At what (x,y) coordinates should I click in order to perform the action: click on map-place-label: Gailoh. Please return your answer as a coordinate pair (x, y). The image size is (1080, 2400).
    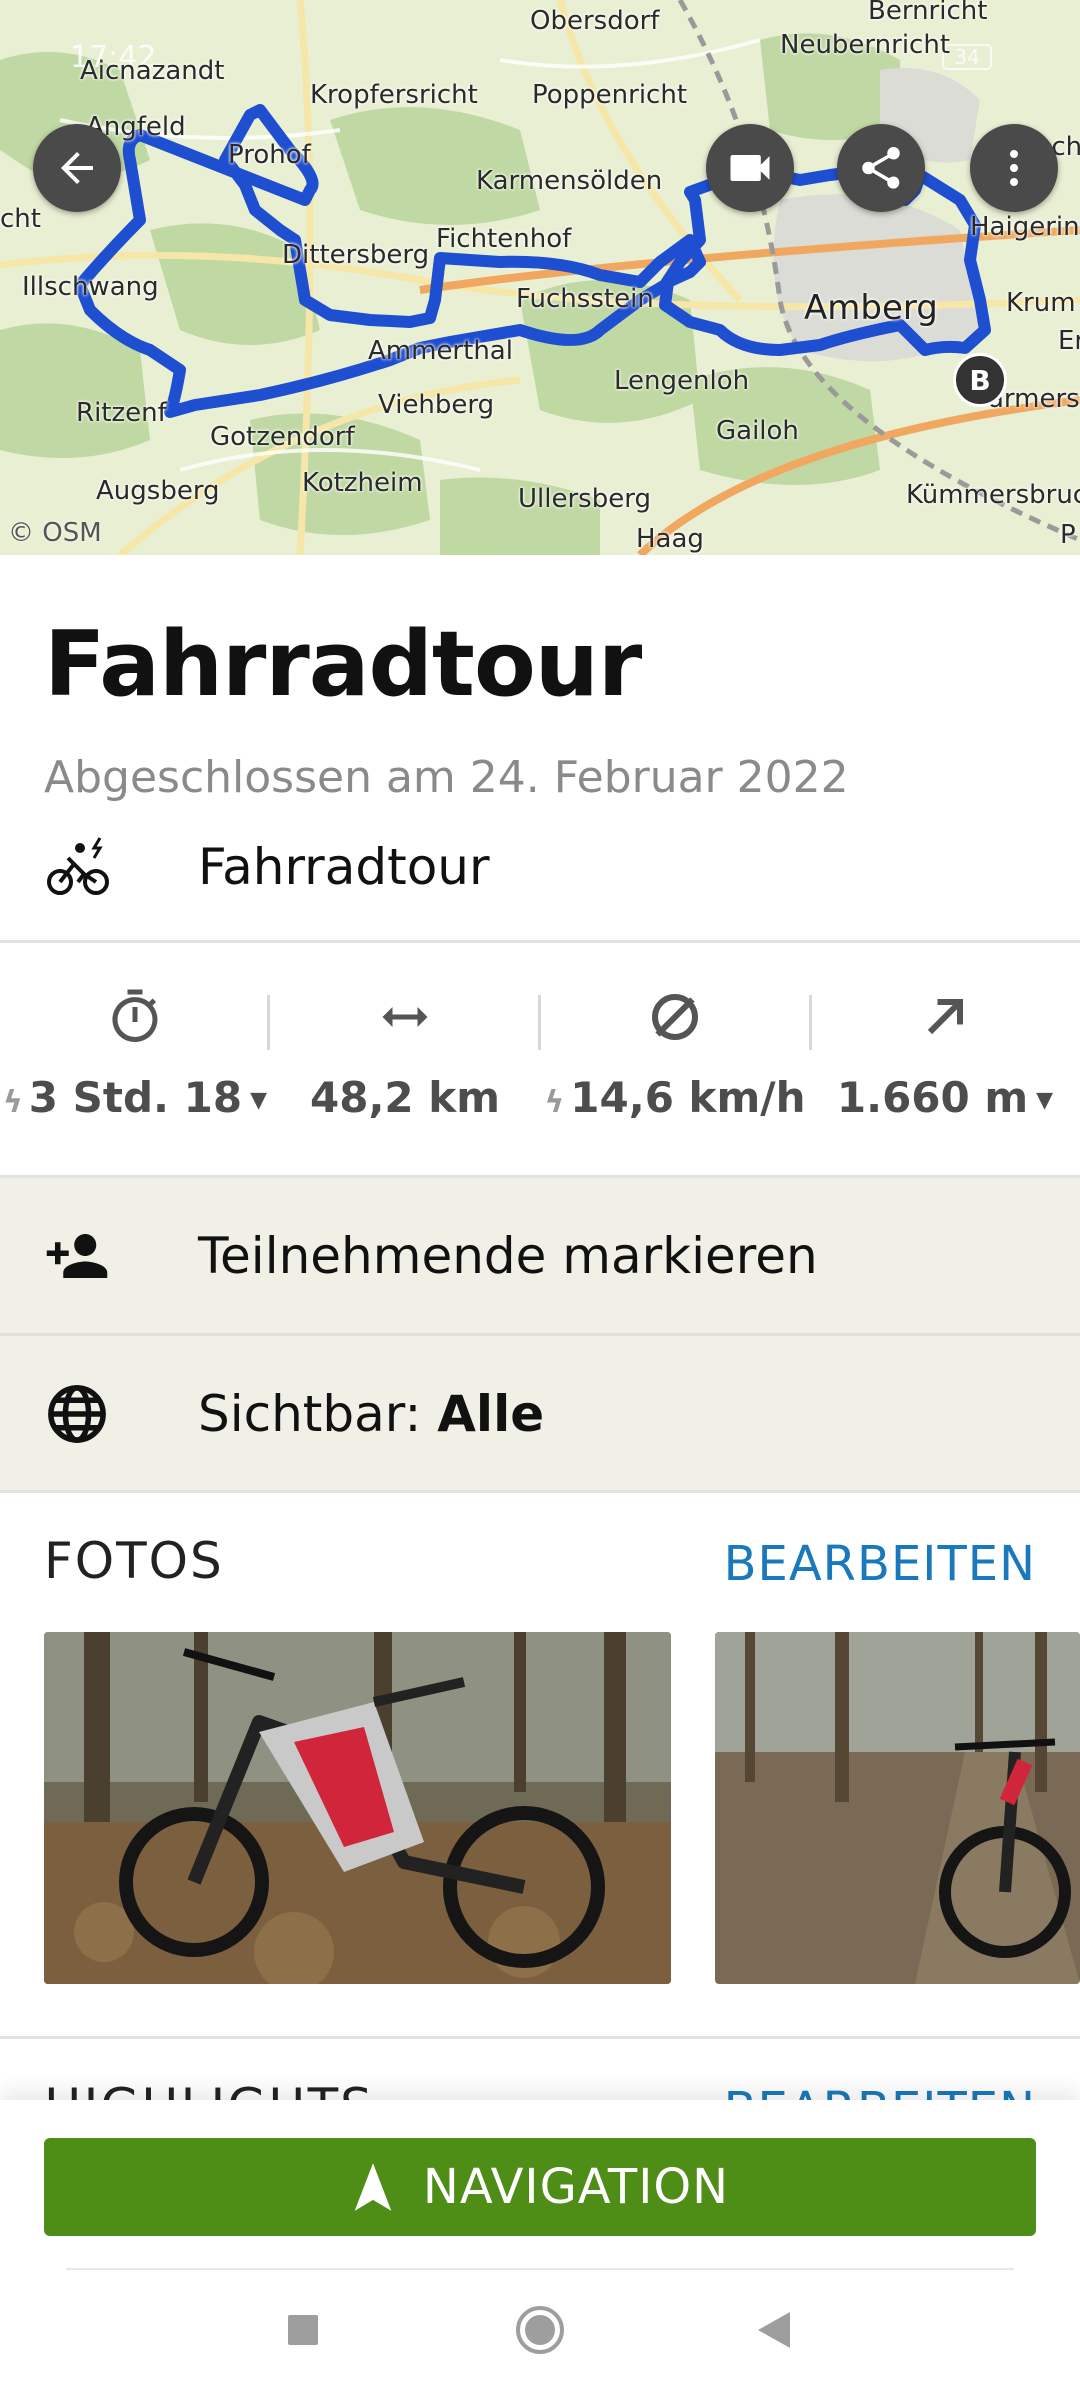
    Looking at the image, I should click on (757, 431).